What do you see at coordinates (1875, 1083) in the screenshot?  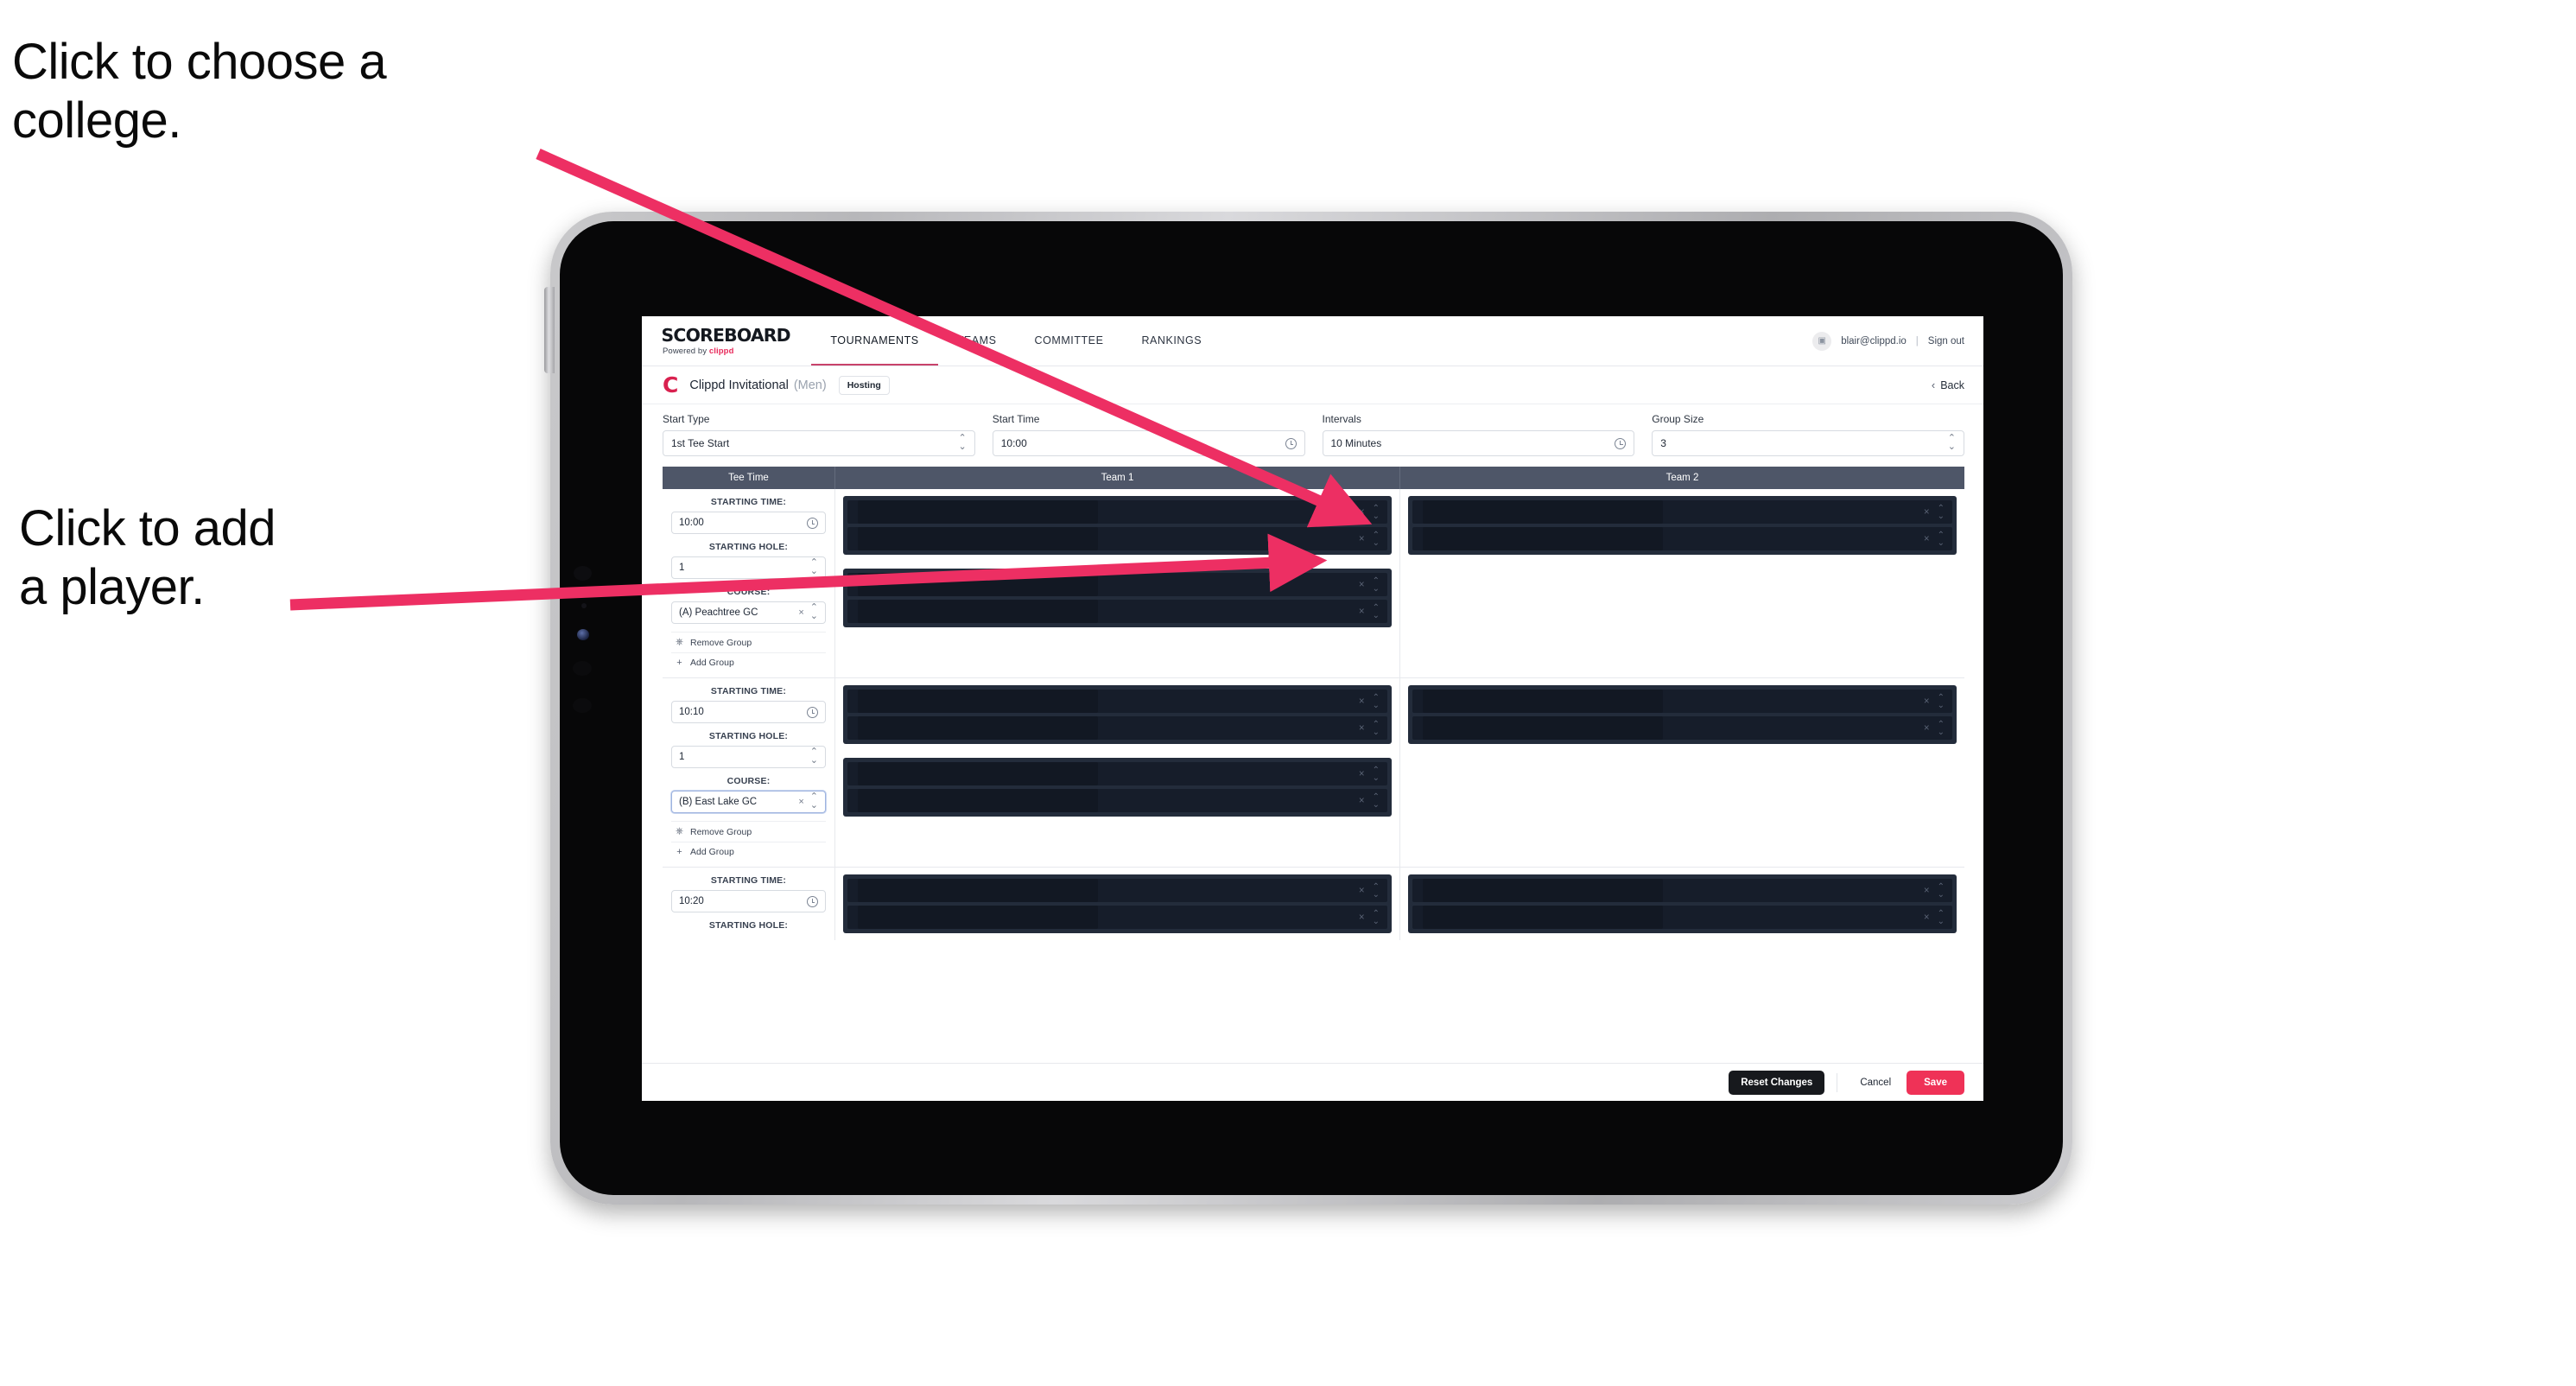 I see `cancel-button: Cancel` at bounding box center [1875, 1083].